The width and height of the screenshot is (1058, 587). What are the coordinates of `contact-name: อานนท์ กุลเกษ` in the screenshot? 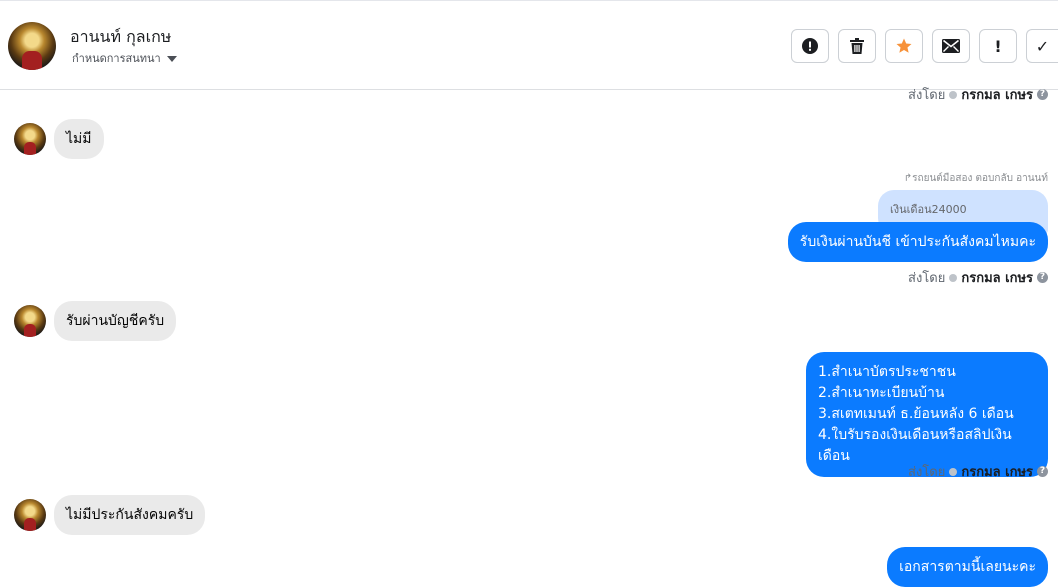 It's located at (120, 37).